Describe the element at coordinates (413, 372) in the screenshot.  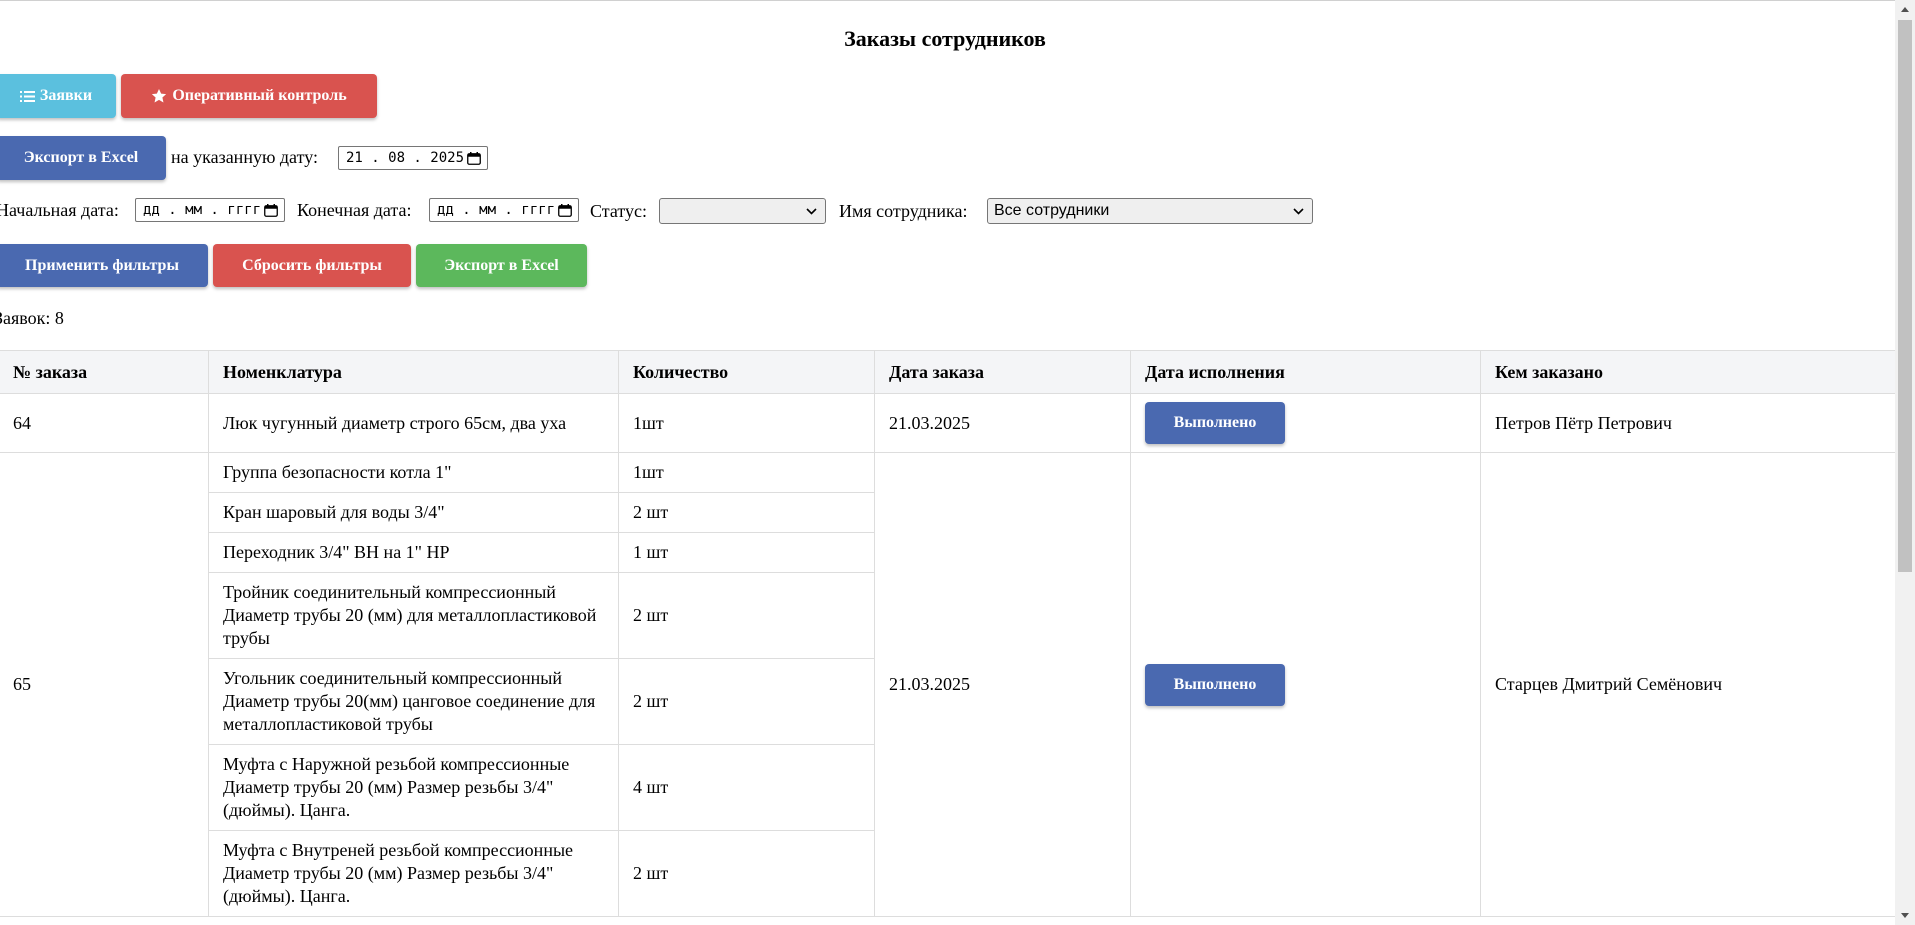
I see `header-nomenclature: Номенклатура` at that location.